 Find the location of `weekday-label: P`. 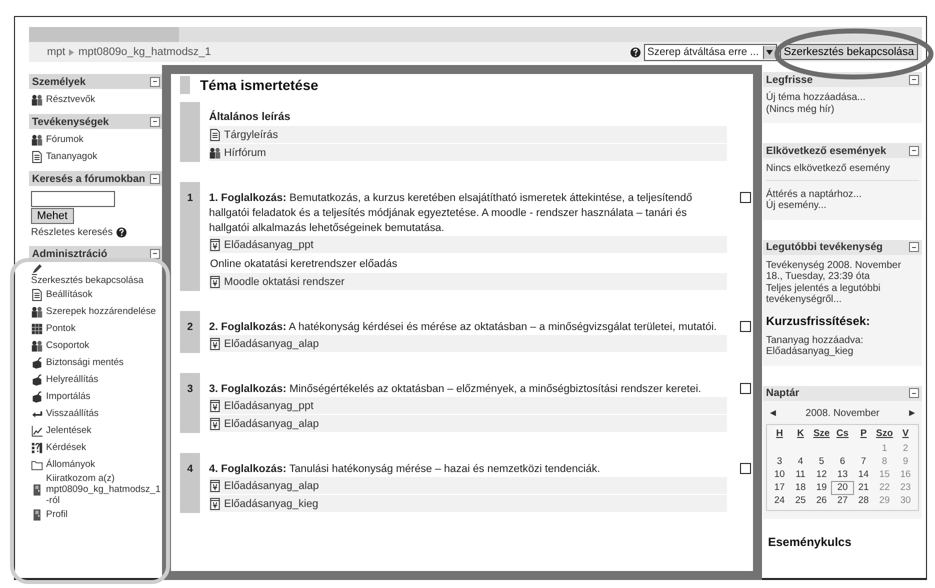

weekday-label: P is located at coordinates (863, 433).